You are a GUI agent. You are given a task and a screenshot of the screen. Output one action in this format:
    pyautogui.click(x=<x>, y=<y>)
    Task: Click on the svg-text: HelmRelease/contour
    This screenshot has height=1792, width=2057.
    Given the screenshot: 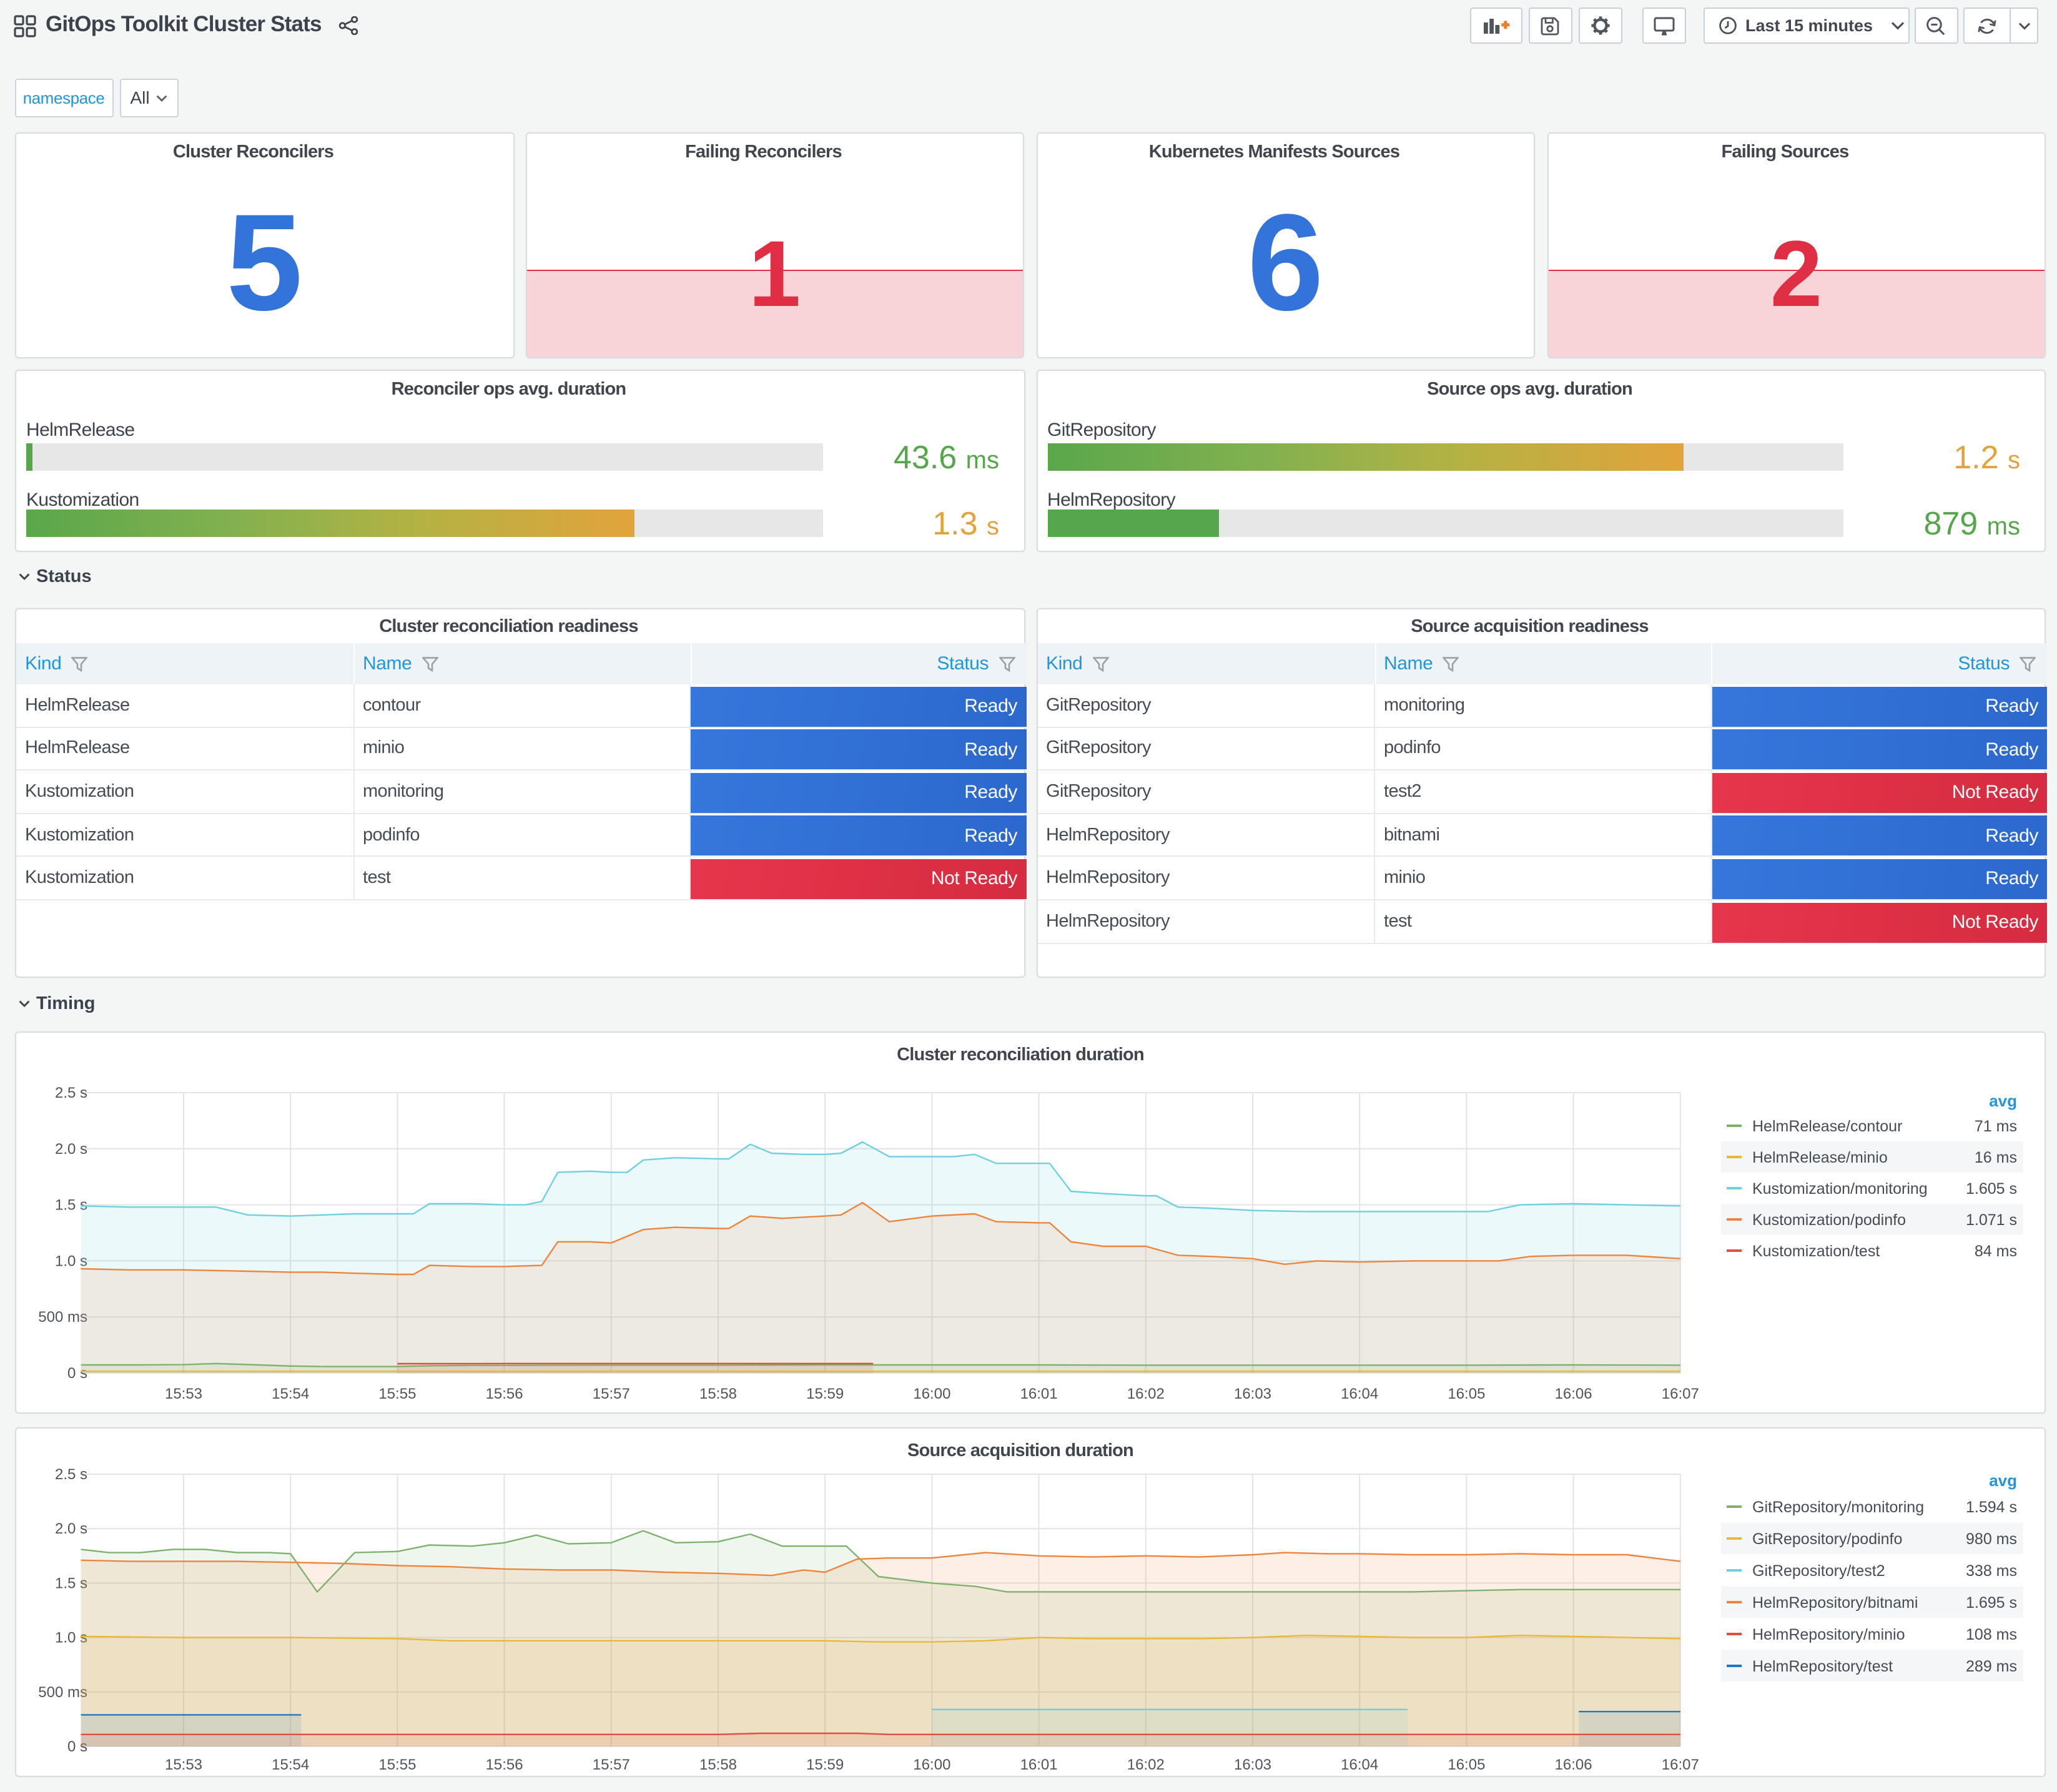 What is the action you would take?
    pyautogui.click(x=1827, y=1126)
    